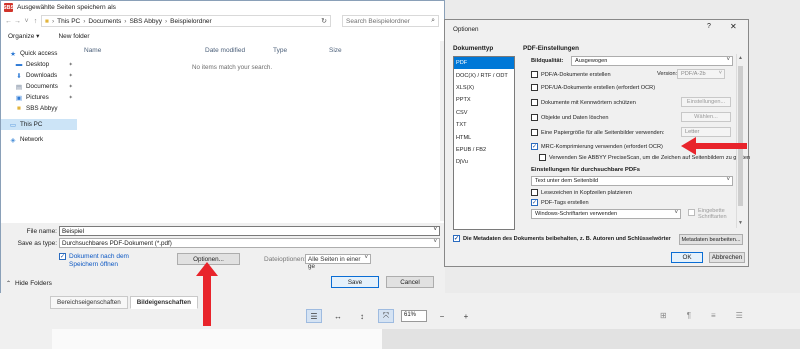 The height and width of the screenshot is (349, 800). I want to click on nav-item-sbs-abbyy: ■ SBS Abbyy, so click(39, 108).